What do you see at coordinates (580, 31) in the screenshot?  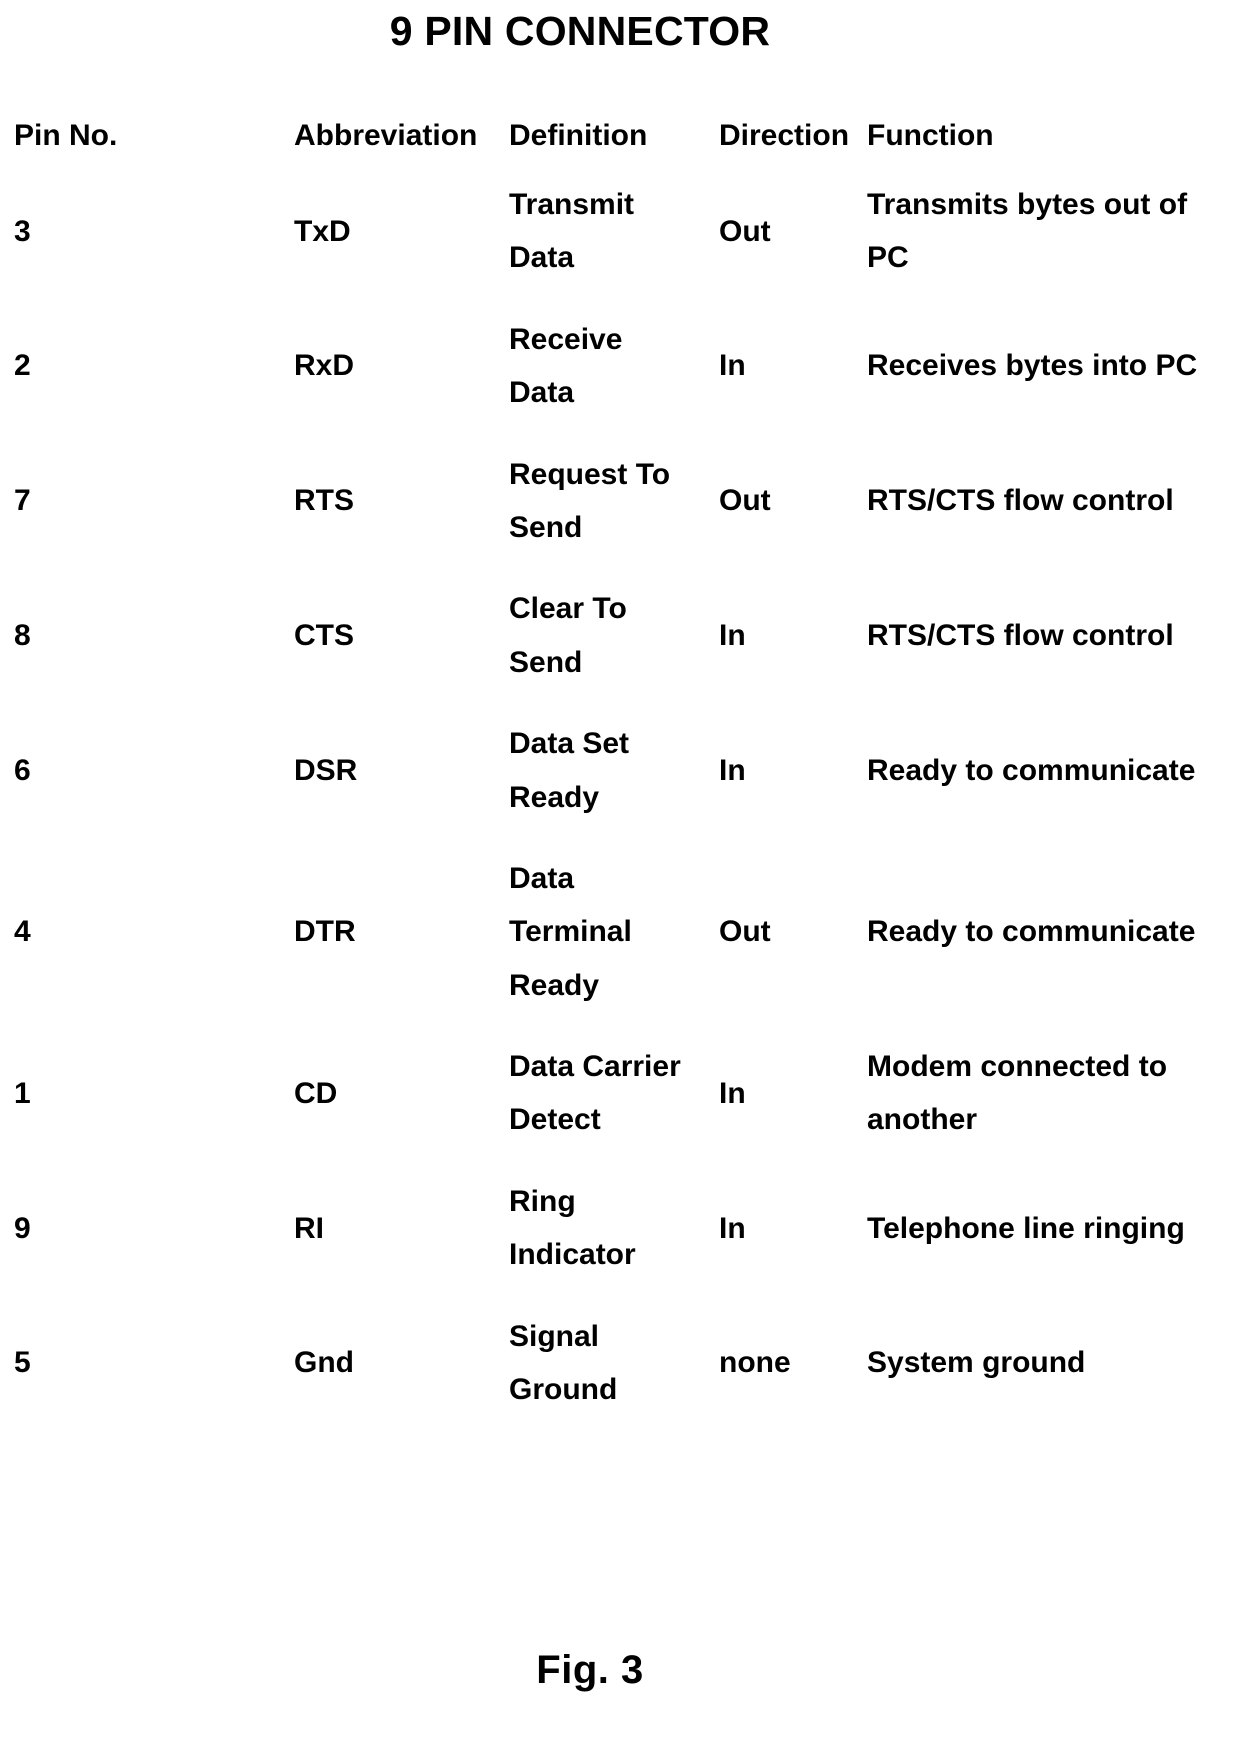 I see `page-title: 9 PIN CONNECTOR` at bounding box center [580, 31].